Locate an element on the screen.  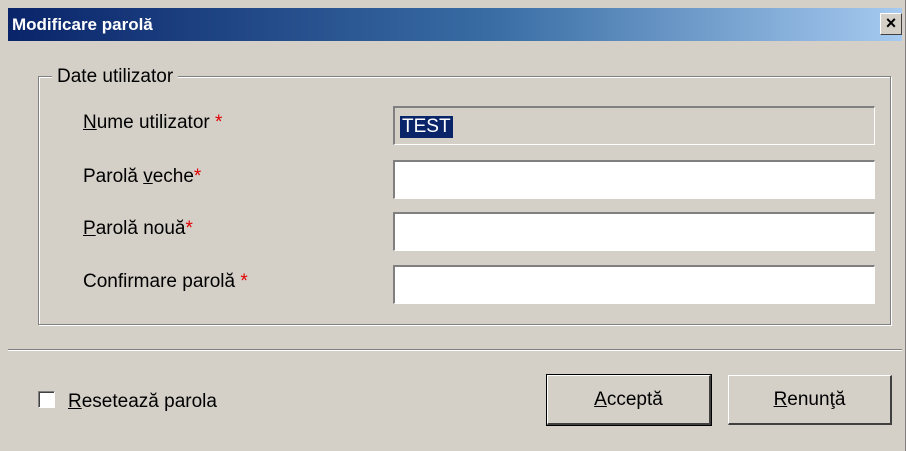
confirm-password-label: Confirmare parolă * is located at coordinates (165, 281).